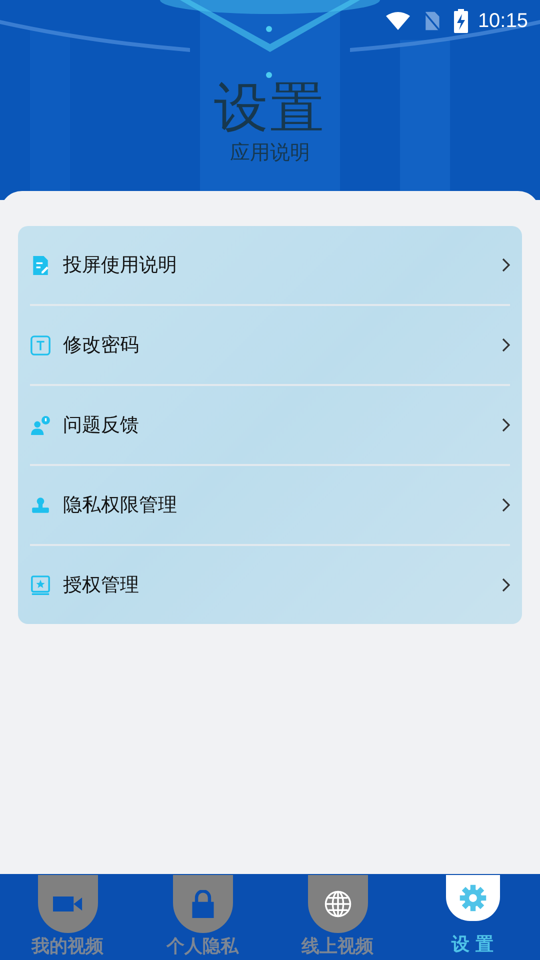 Image resolution: width=540 pixels, height=960 pixels. What do you see at coordinates (270, 108) in the screenshot?
I see `page-title: 设置` at bounding box center [270, 108].